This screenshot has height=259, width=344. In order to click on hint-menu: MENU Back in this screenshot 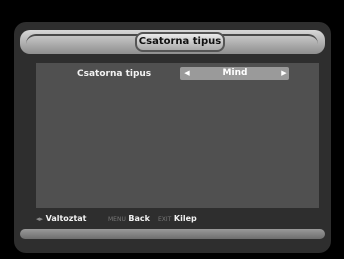, I will do `click(129, 219)`.